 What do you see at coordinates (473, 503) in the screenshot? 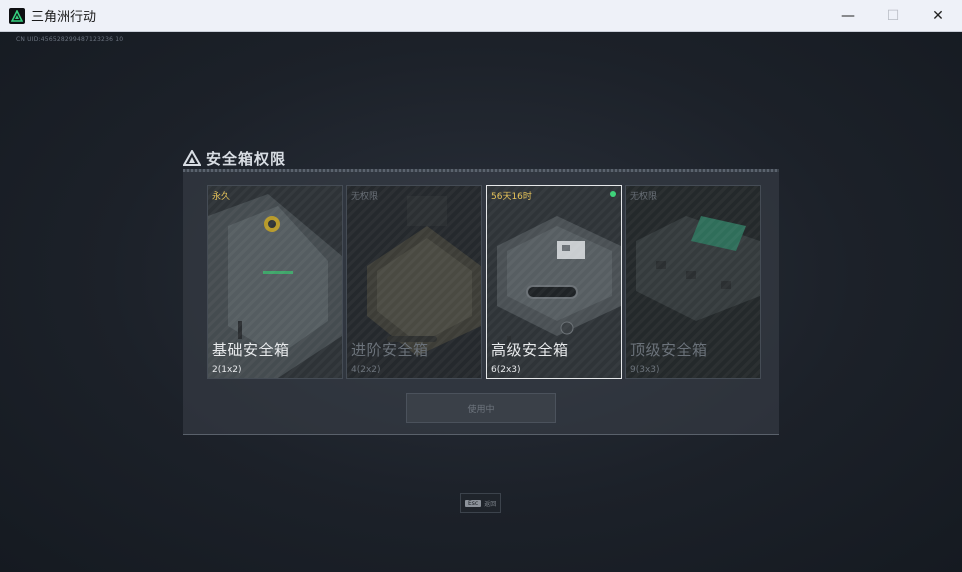
I see `esc-key-label: Esc` at bounding box center [473, 503].